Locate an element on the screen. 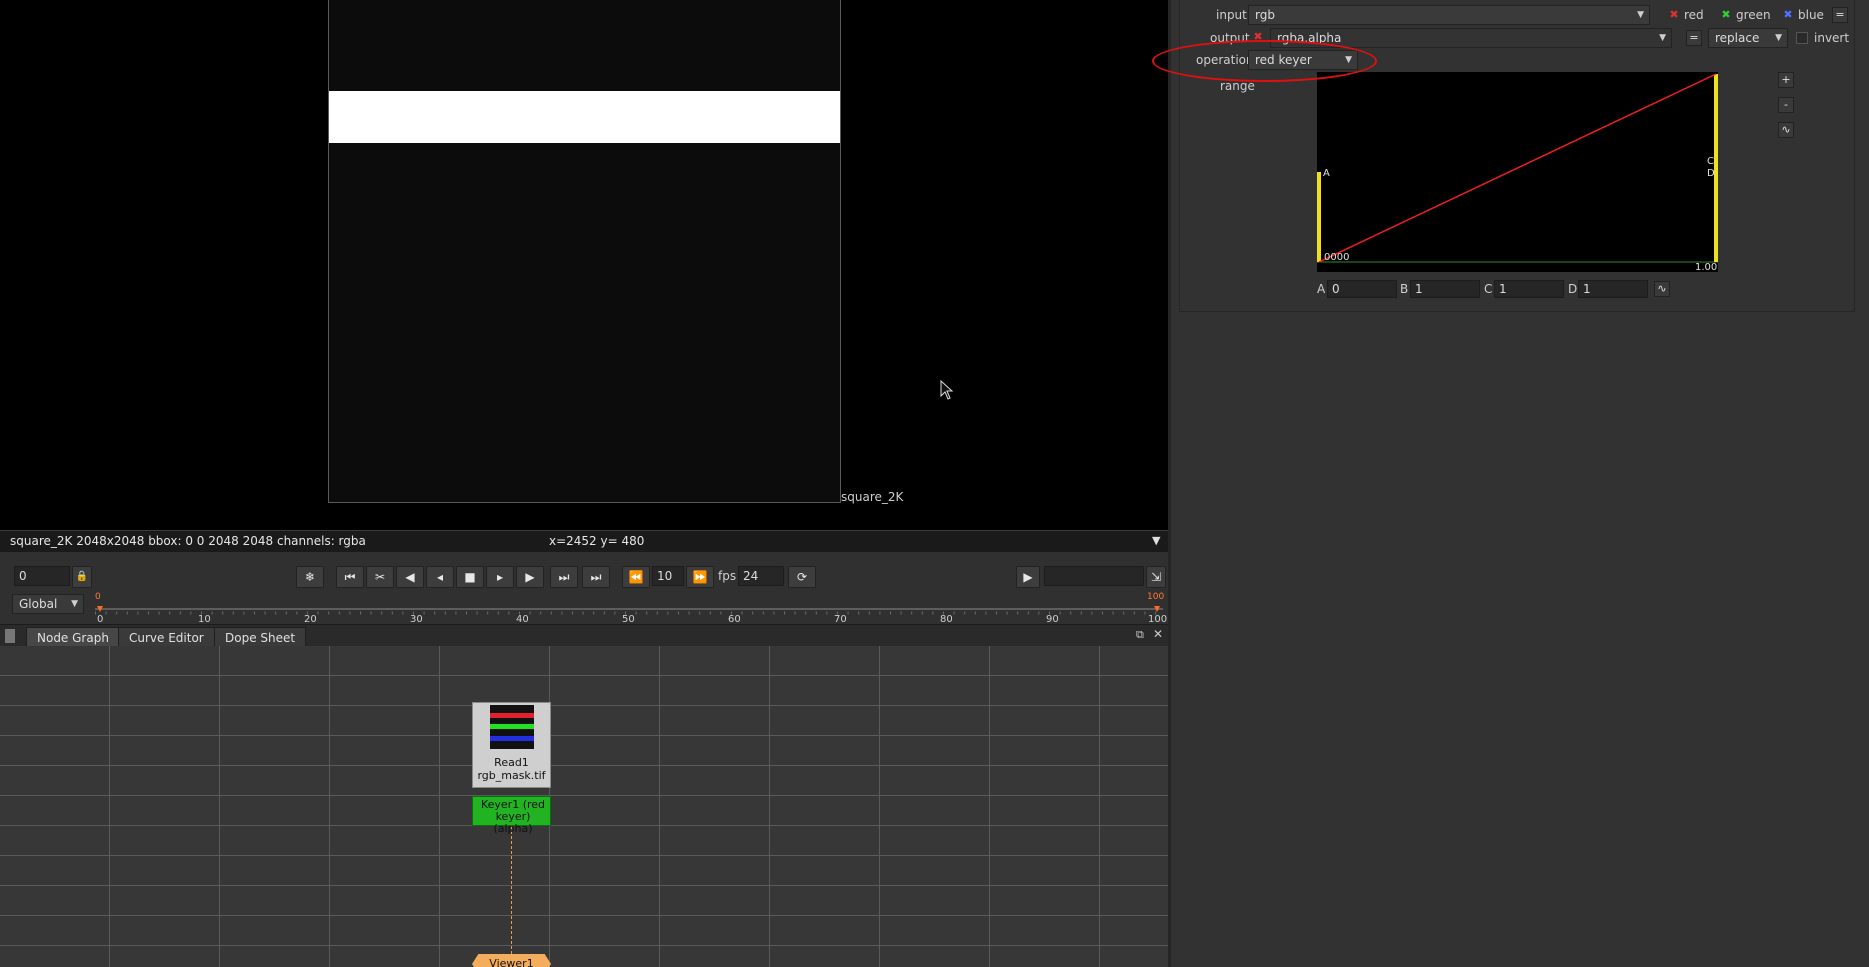  blue-checkbox-icon: ✖ is located at coordinates (1788, 15).